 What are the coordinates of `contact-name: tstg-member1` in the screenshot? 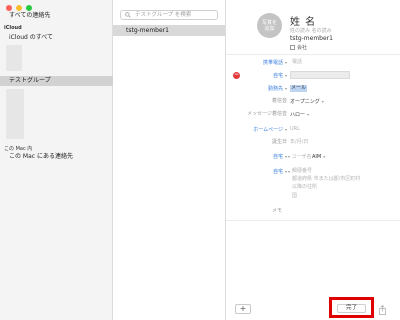 It's located at (311, 38).